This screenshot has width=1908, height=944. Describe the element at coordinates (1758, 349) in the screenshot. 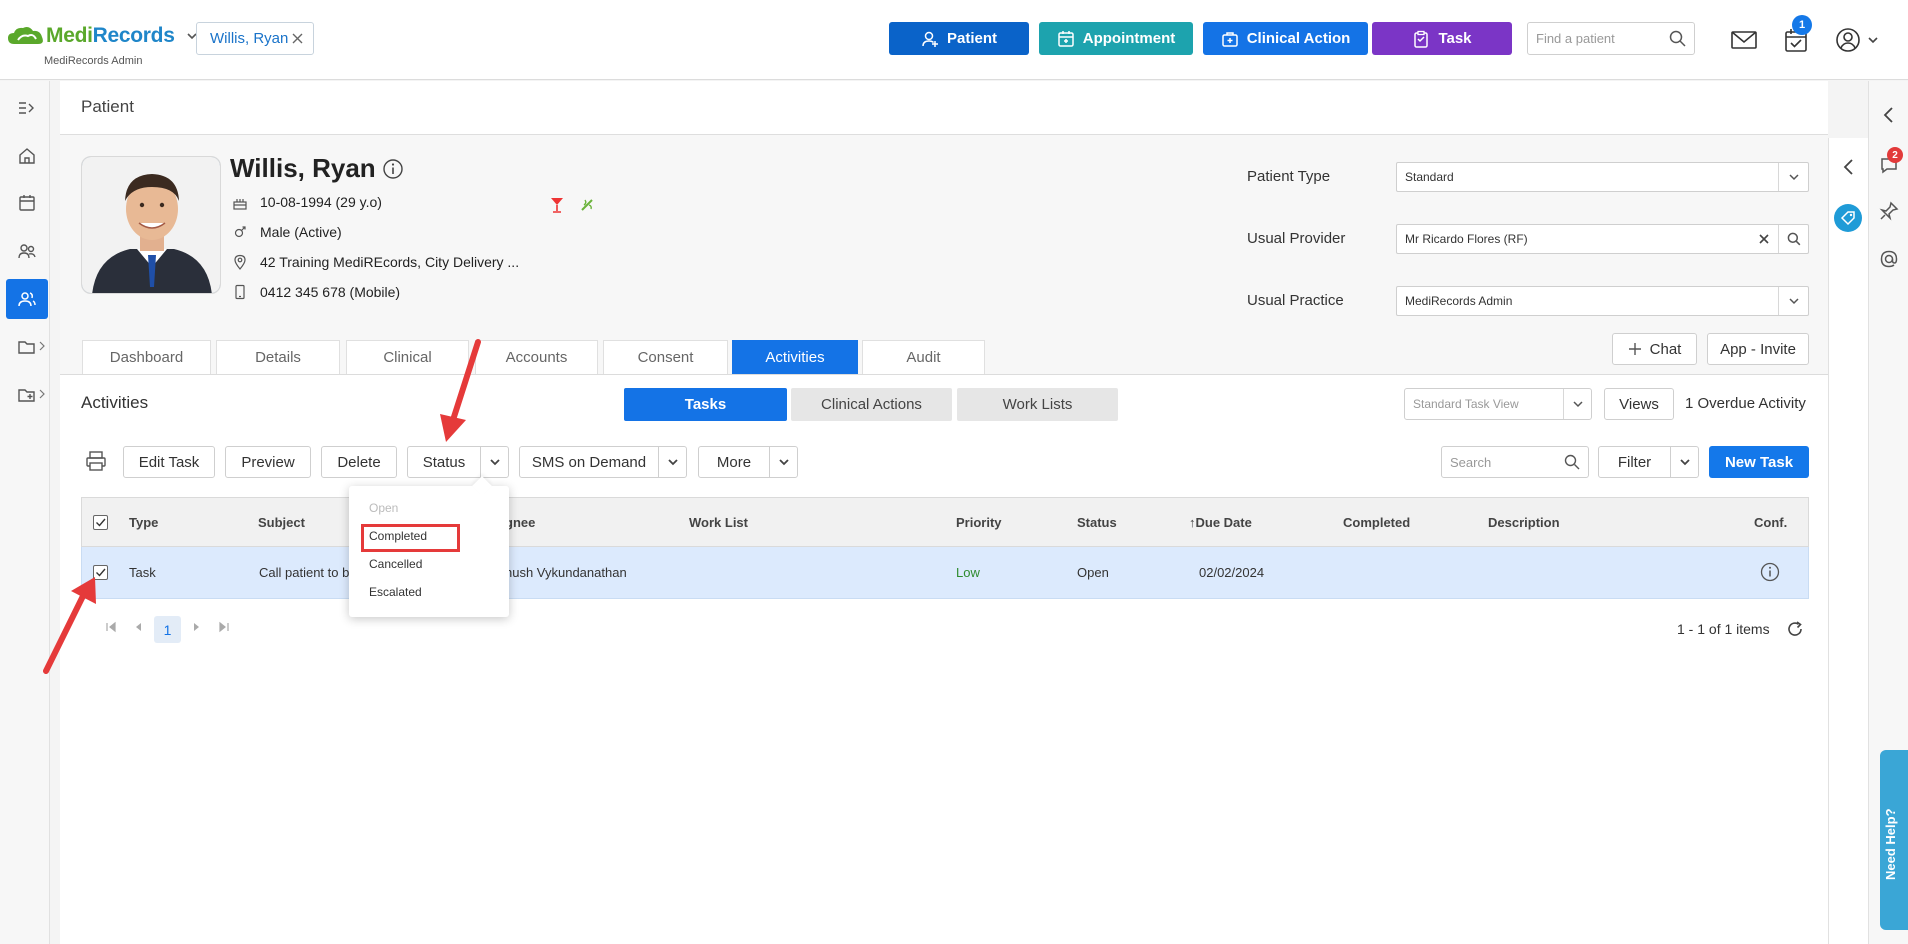

I see `app-invite-button: App - Invite` at that location.